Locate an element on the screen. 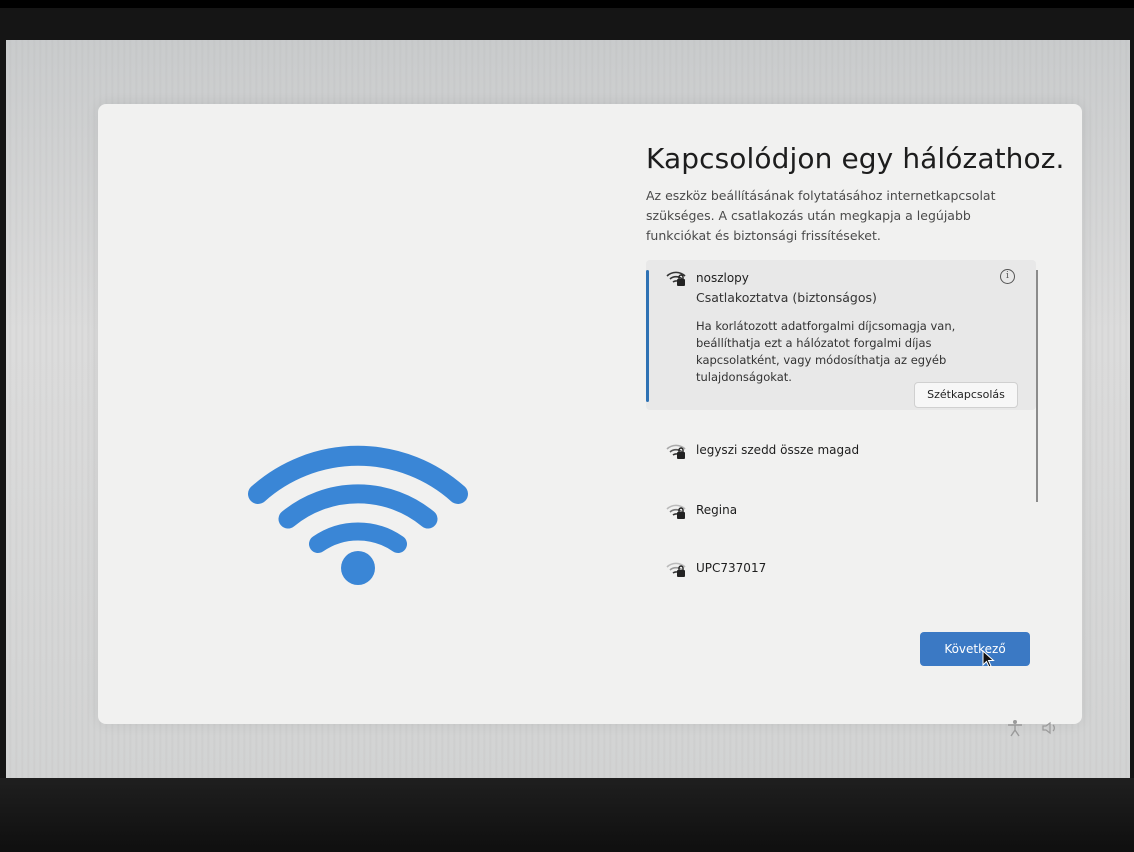 This screenshot has height=852, width=1134. network-item: UPC737017 is located at coordinates (841, 568).